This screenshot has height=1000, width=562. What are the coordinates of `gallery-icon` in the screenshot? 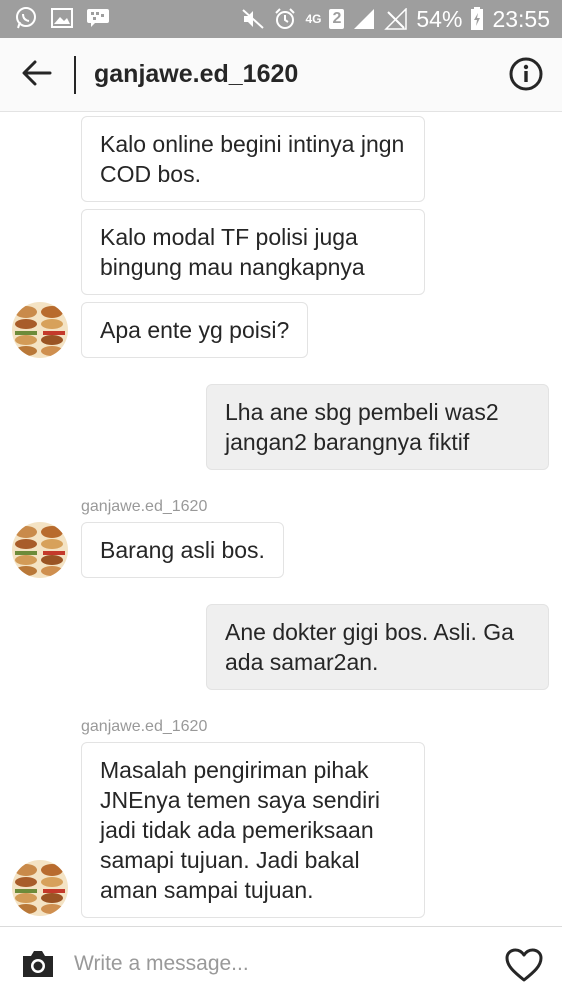 It's located at (62, 18).